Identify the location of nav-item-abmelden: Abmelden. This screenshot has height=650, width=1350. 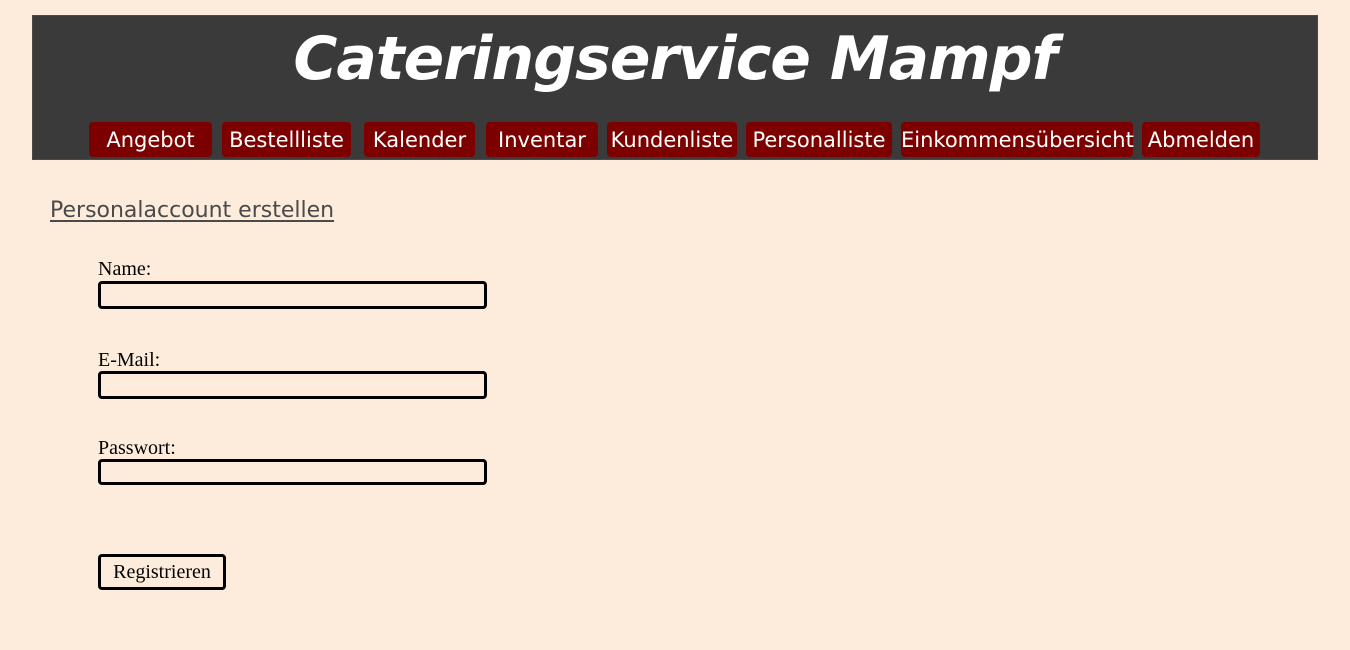
(1201, 139).